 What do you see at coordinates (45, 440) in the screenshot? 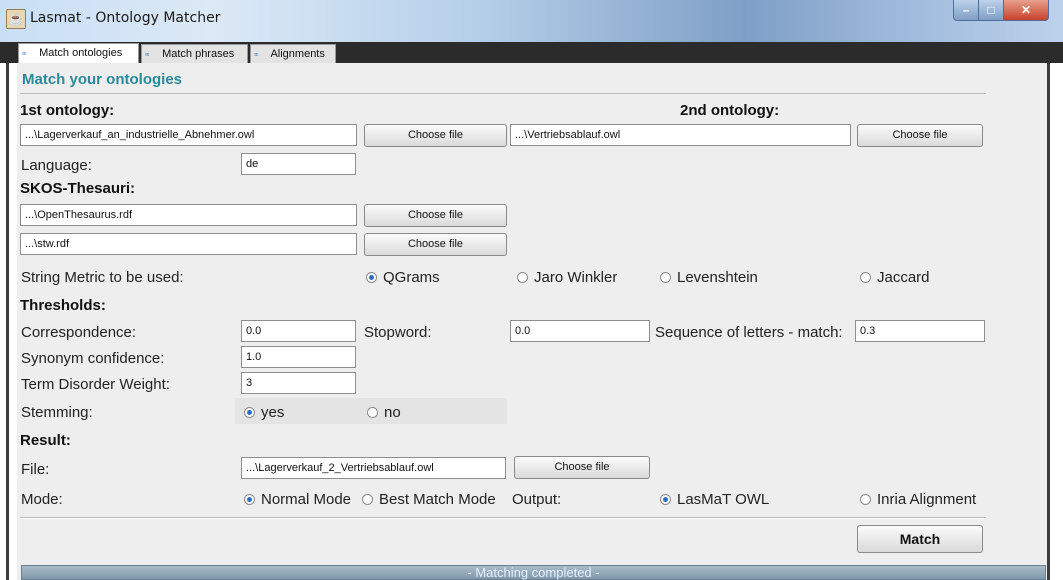
I see `result-label: Result:` at bounding box center [45, 440].